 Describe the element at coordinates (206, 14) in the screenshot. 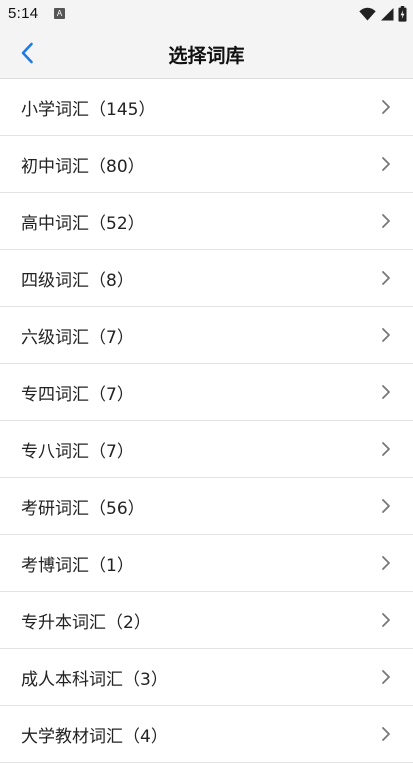

I see `status-bar: 5:14 A` at that location.